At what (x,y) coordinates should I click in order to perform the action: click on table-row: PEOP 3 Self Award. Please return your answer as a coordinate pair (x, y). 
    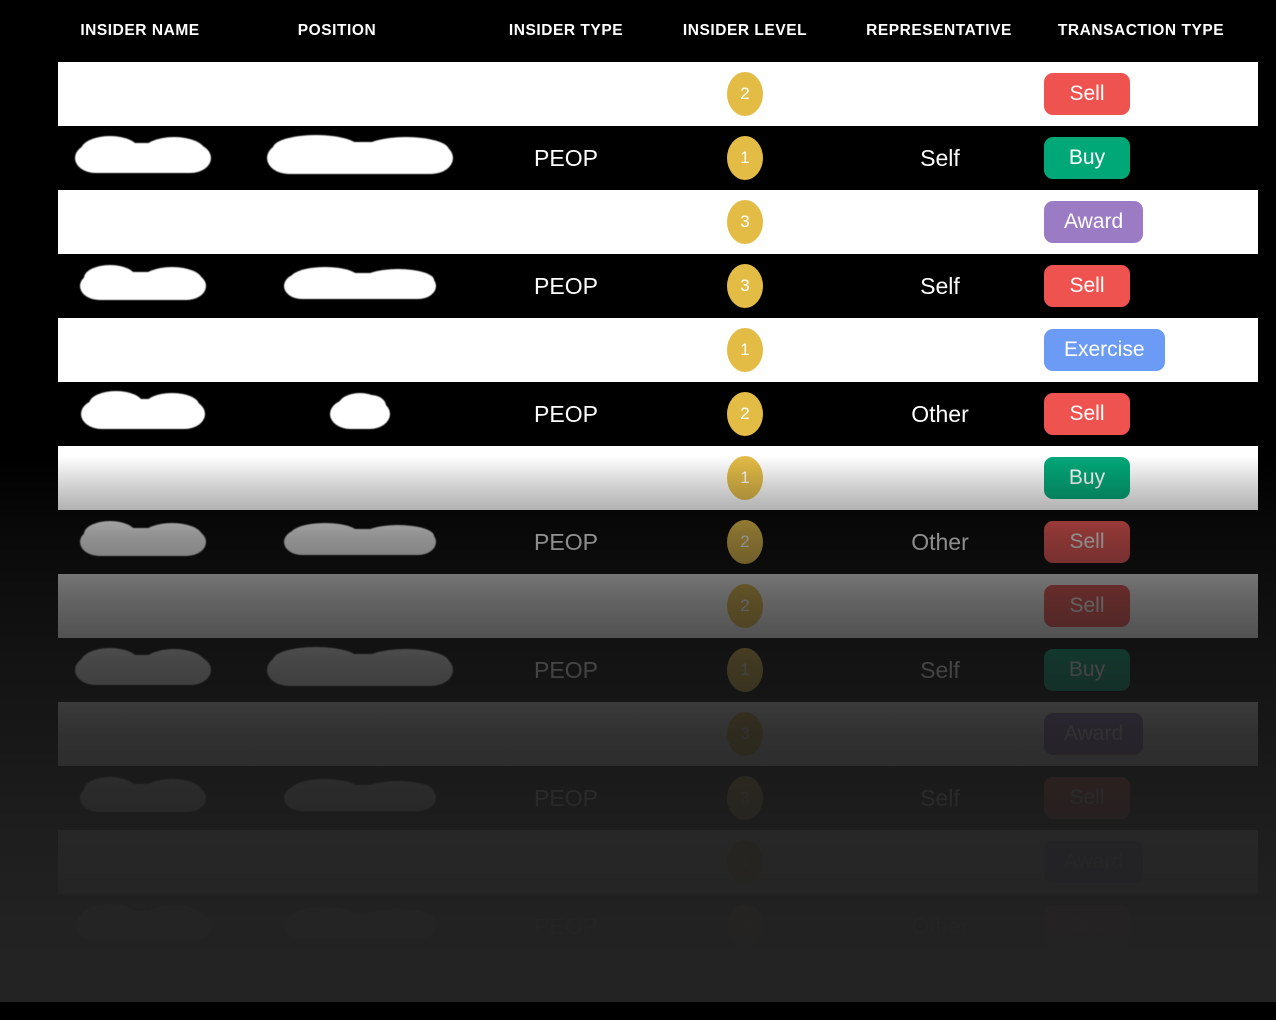
    Looking at the image, I should click on (638, 734).